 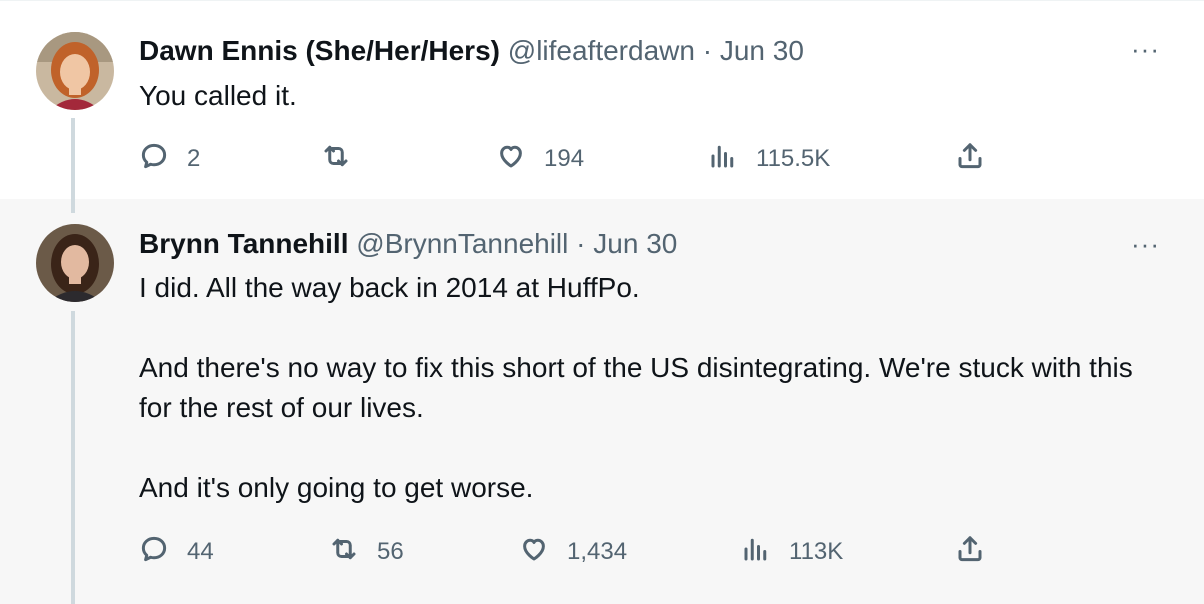 What do you see at coordinates (564, 158) in the screenshot?
I see `like-count: 194` at bounding box center [564, 158].